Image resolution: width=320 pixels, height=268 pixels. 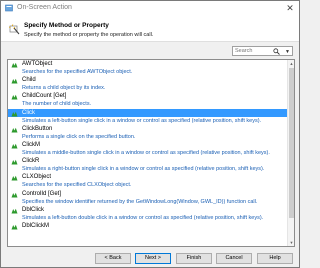 I want to click on item-description: The number of child objects., so click(x=57, y=104).